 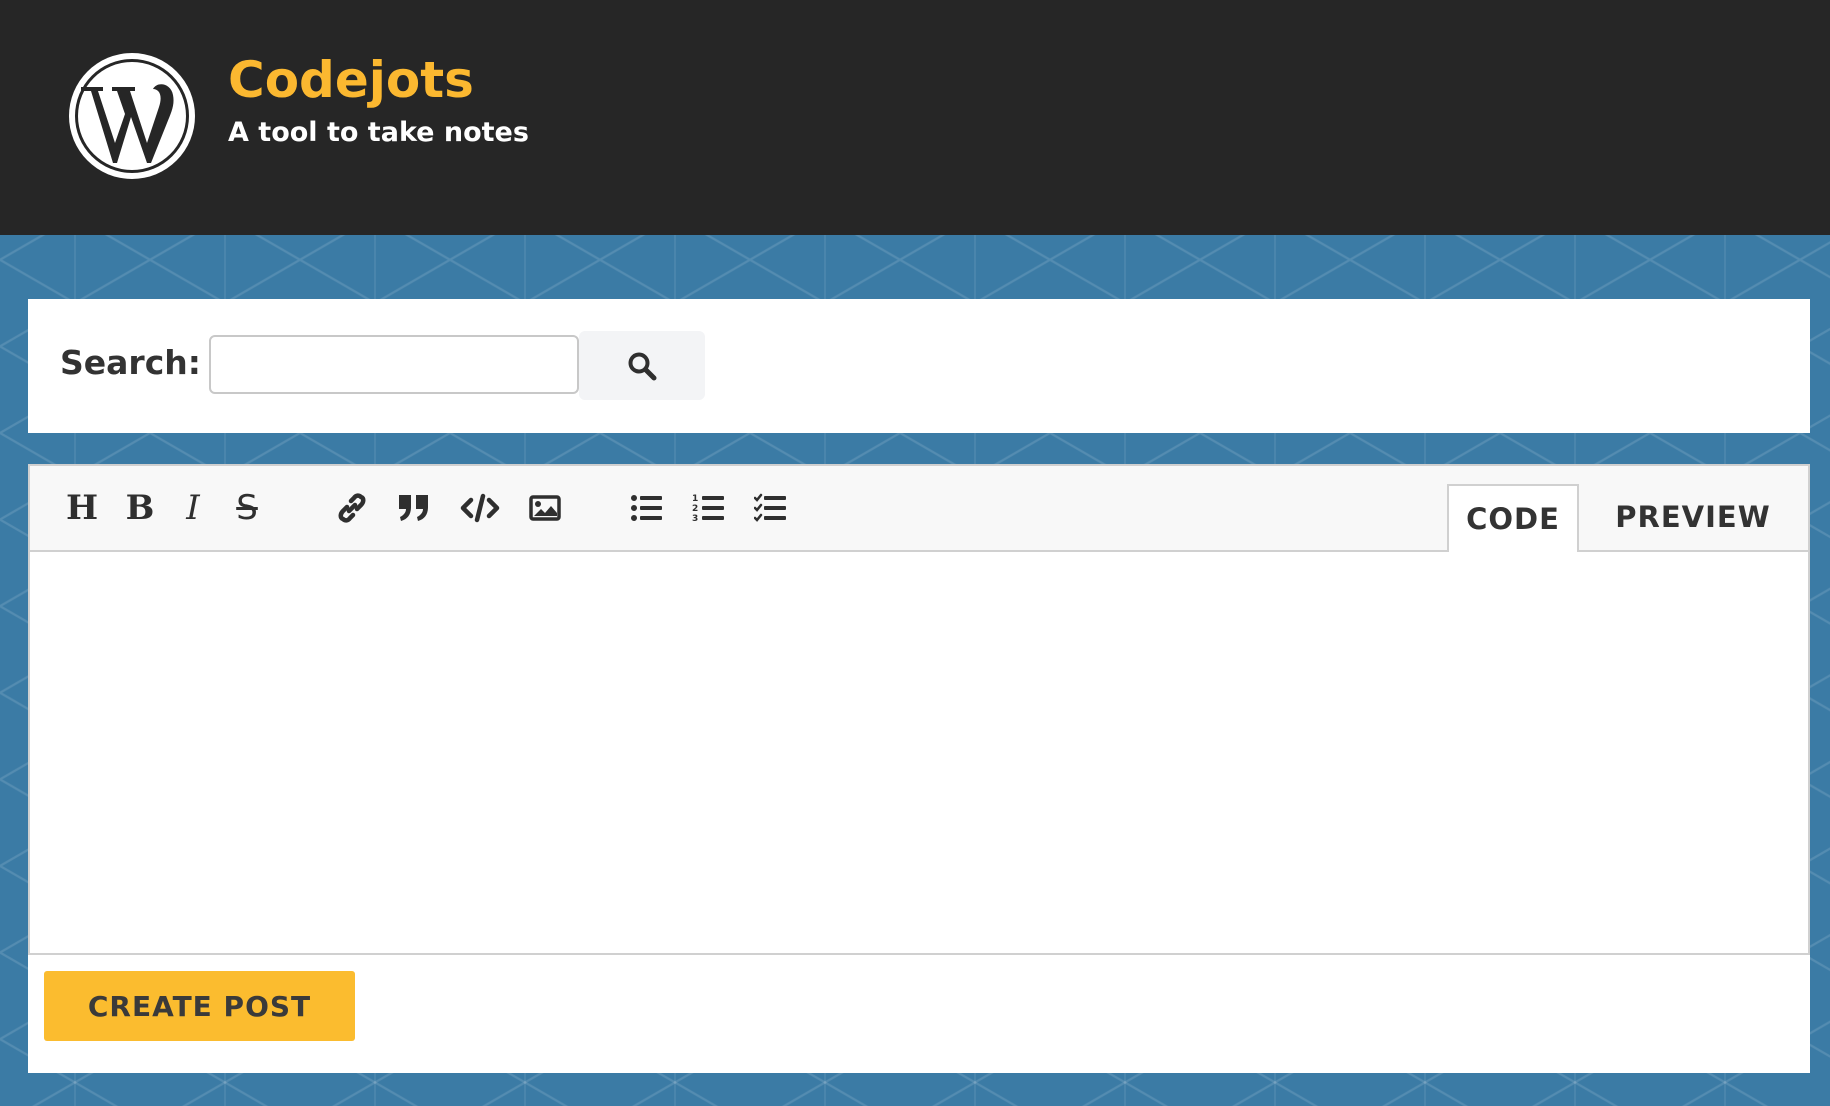 I want to click on link-icon, so click(x=352, y=508).